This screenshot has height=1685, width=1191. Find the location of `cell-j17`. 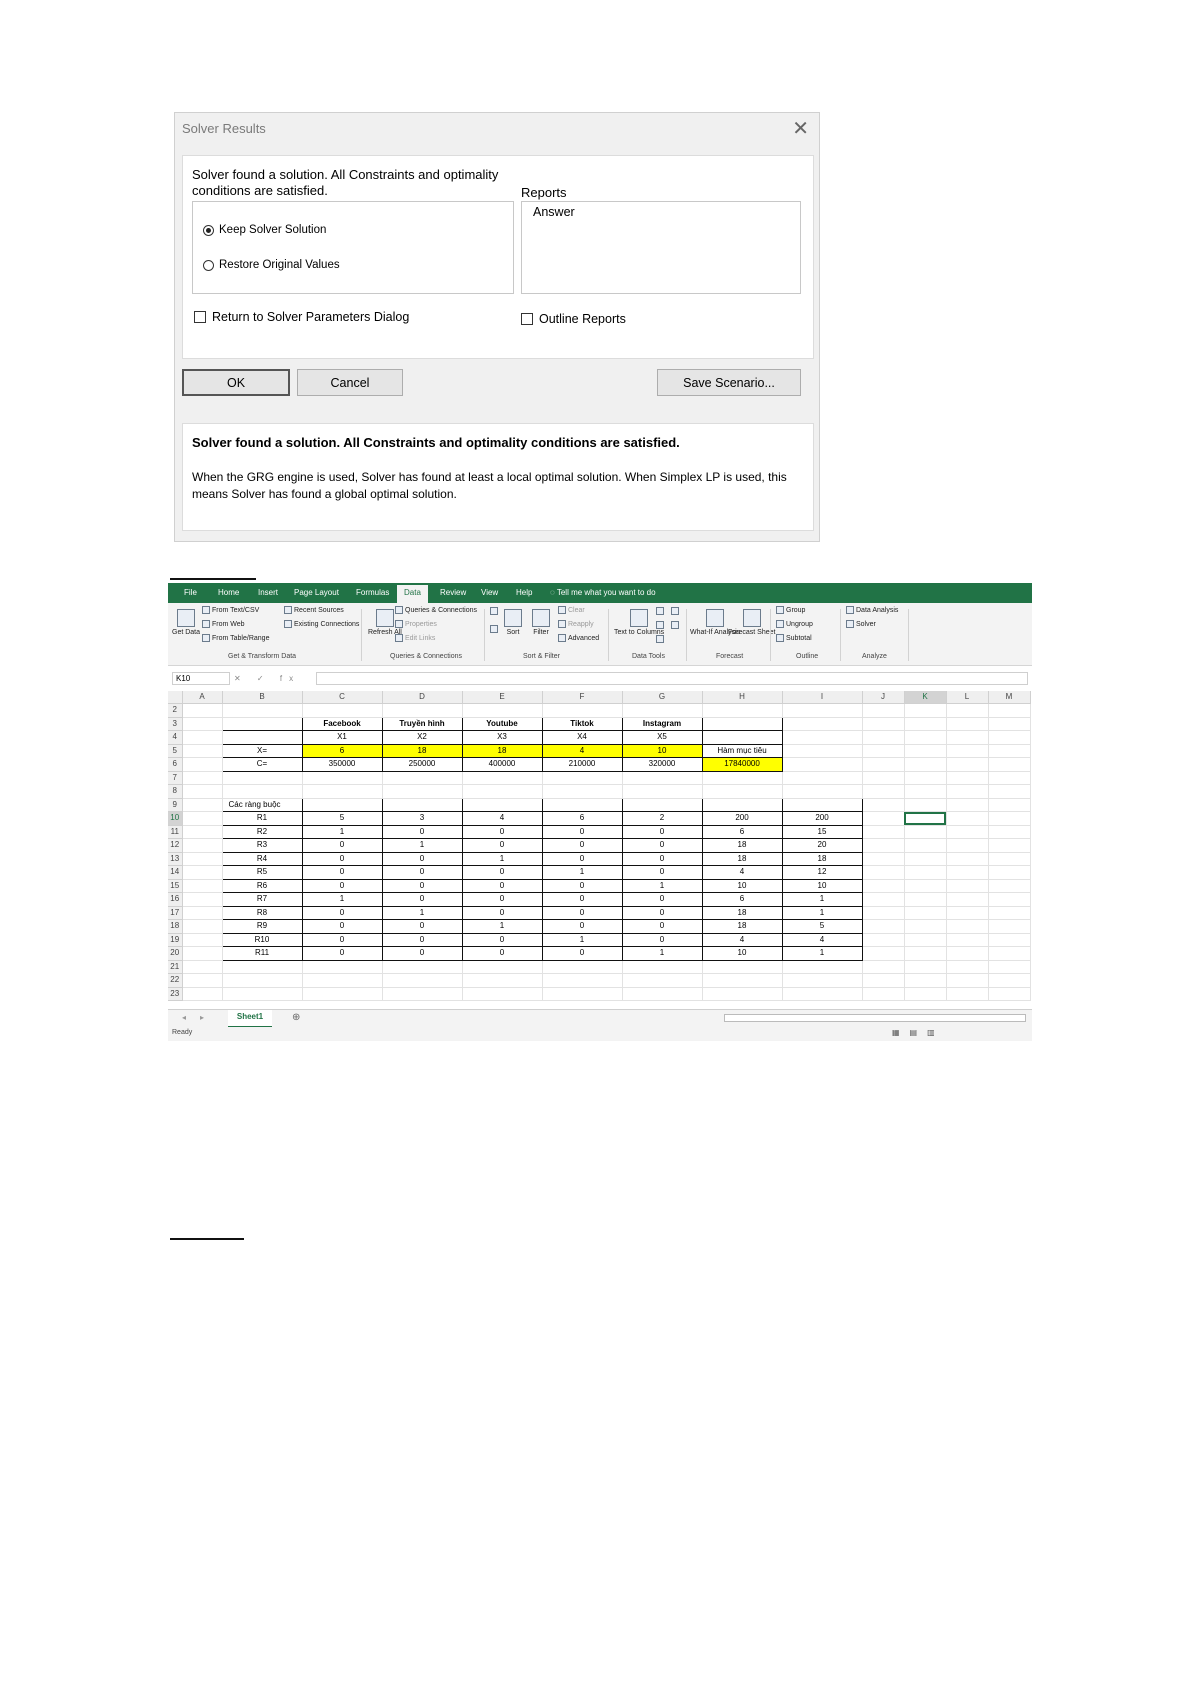

cell-j17 is located at coordinates (883, 913).